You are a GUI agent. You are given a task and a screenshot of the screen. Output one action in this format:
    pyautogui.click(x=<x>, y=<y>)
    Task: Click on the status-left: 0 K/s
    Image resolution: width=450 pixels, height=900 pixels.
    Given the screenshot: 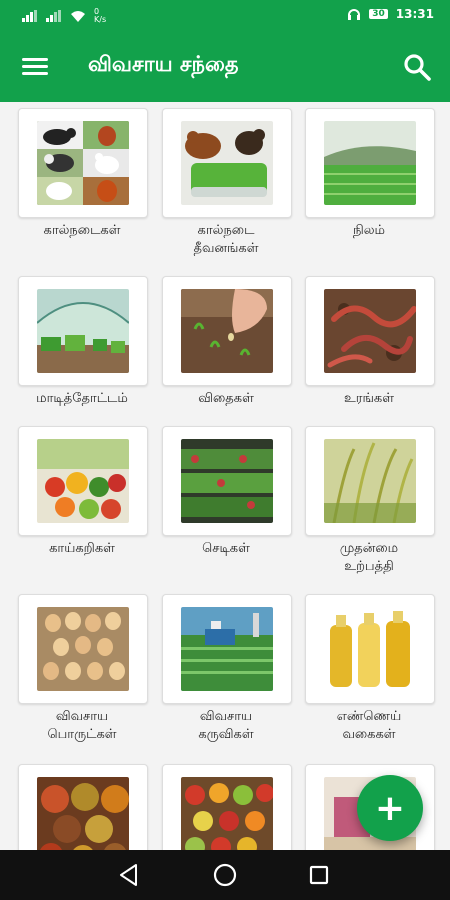 What is the action you would take?
    pyautogui.click(x=64, y=16)
    